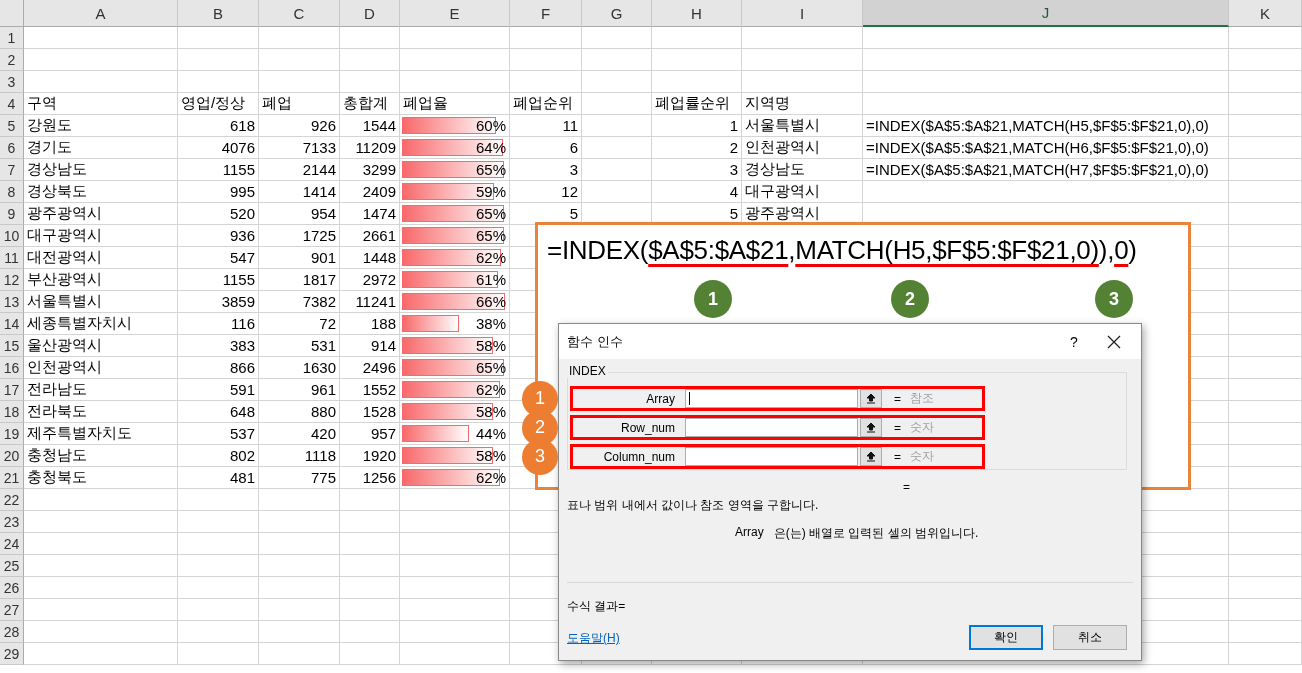  Describe the element at coordinates (299, 13) in the screenshot. I see `column-header: C` at that location.